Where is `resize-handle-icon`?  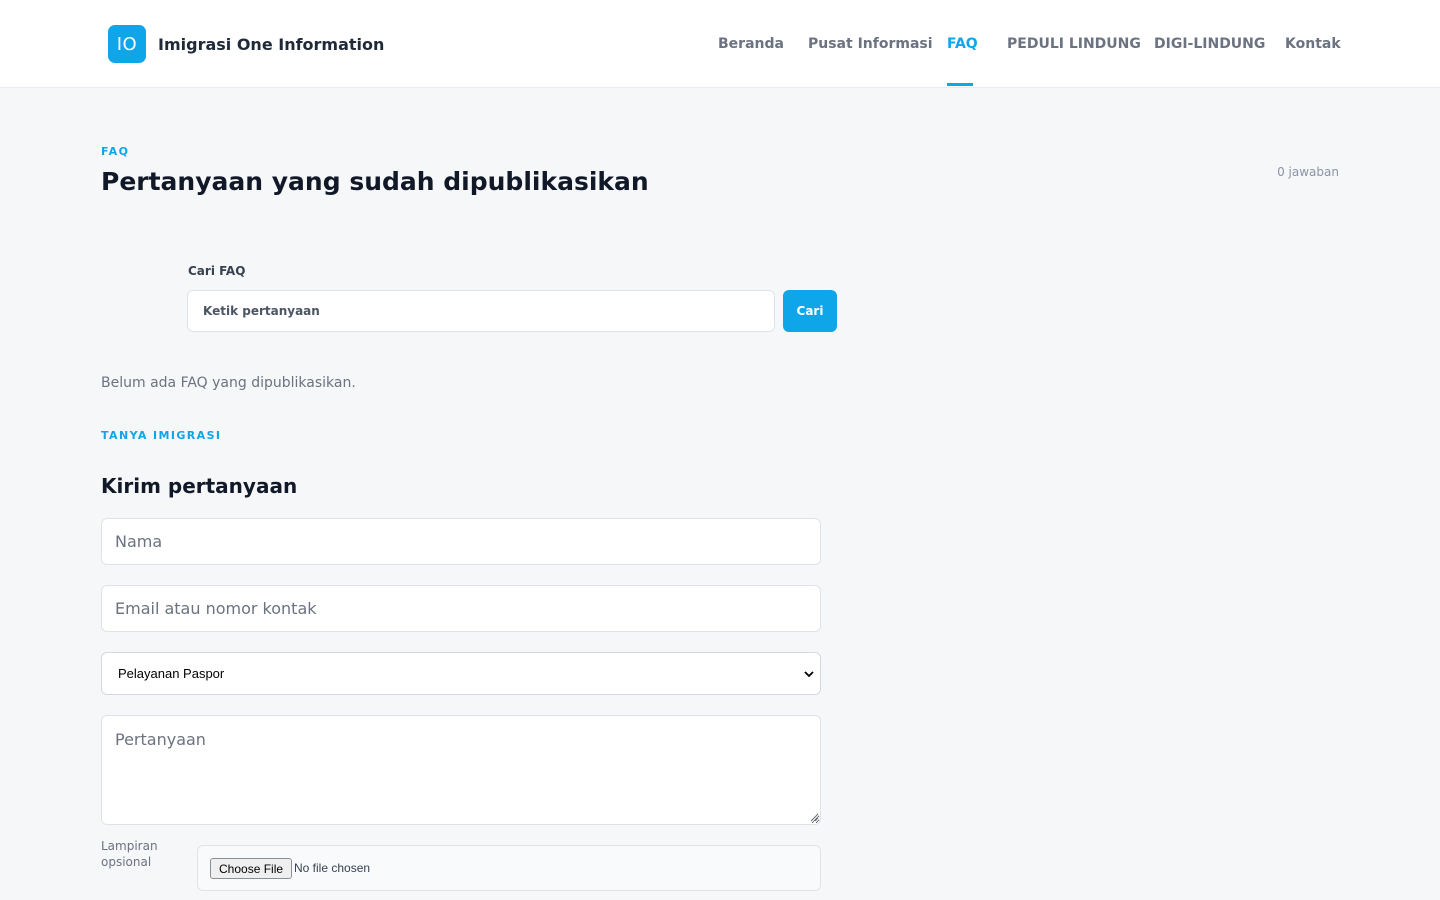 resize-handle-icon is located at coordinates (814, 817).